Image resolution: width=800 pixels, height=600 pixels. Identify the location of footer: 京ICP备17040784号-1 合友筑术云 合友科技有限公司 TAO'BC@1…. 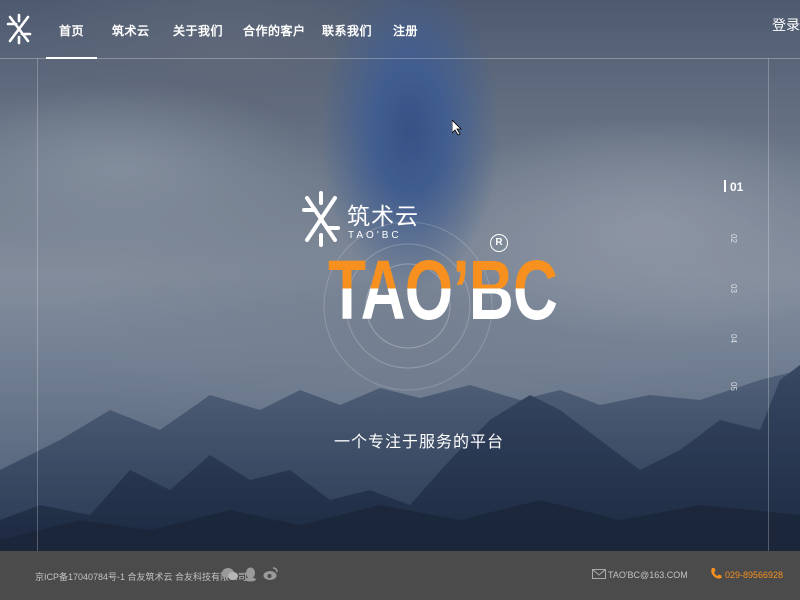
(400, 575).